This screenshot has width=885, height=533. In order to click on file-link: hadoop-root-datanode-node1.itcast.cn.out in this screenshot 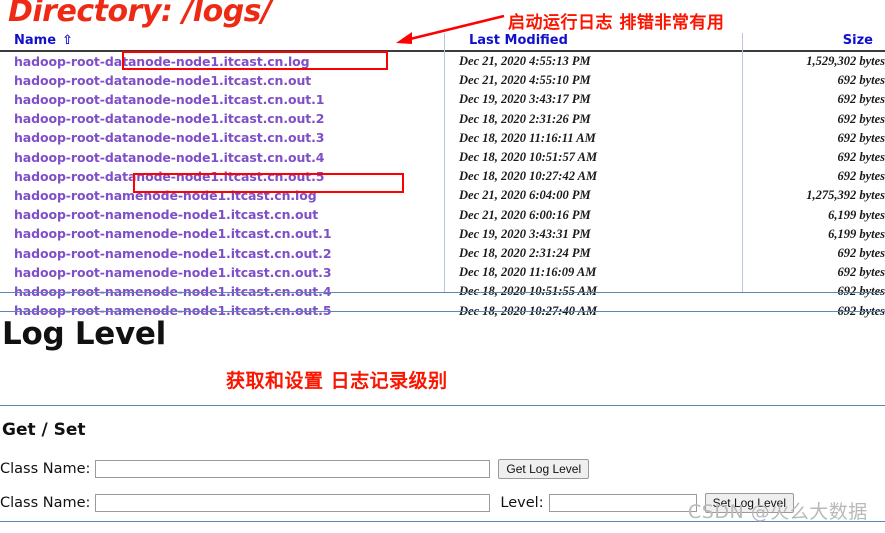, I will do `click(162, 80)`.